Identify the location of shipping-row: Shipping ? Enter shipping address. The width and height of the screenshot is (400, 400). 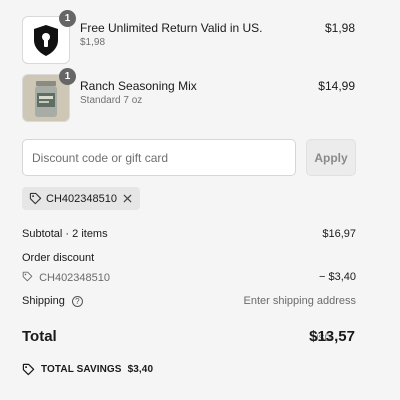
(189, 301).